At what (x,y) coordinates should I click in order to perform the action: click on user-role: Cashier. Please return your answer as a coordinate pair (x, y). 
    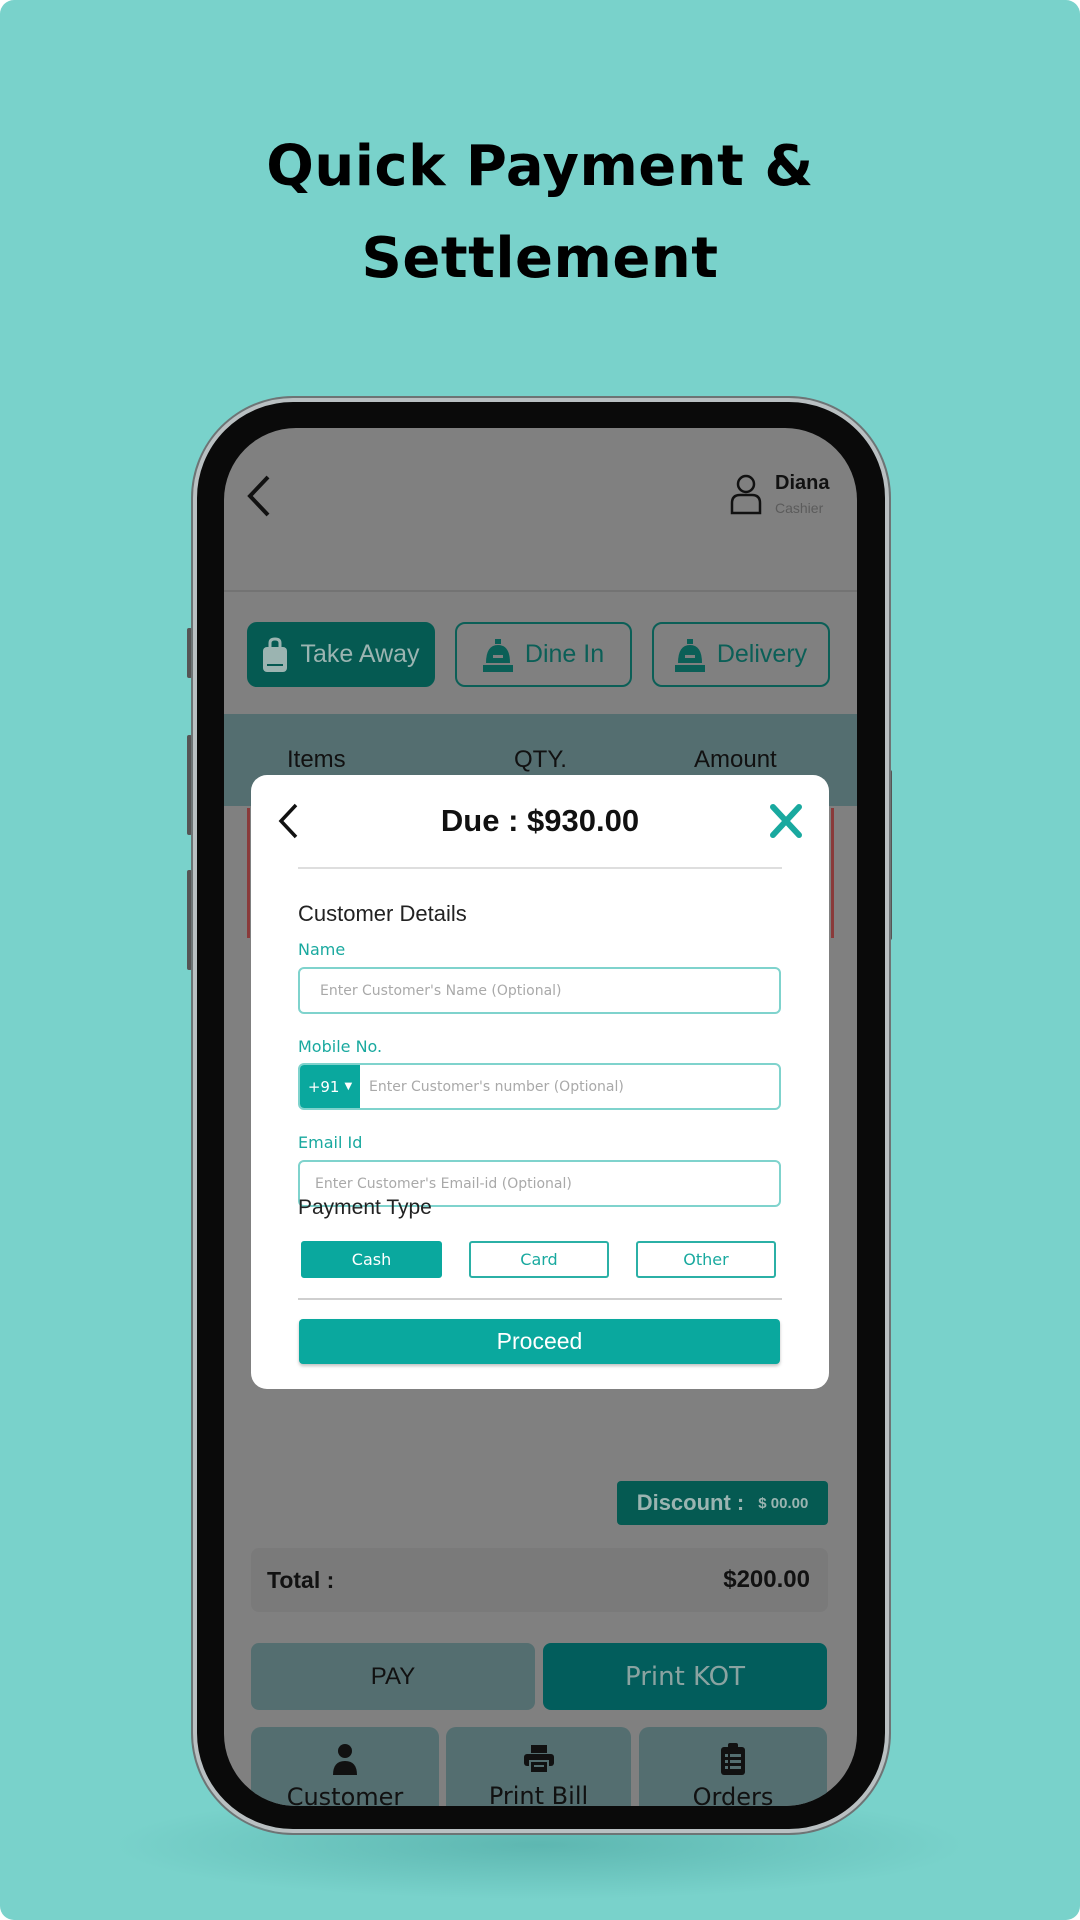
    Looking at the image, I should click on (799, 508).